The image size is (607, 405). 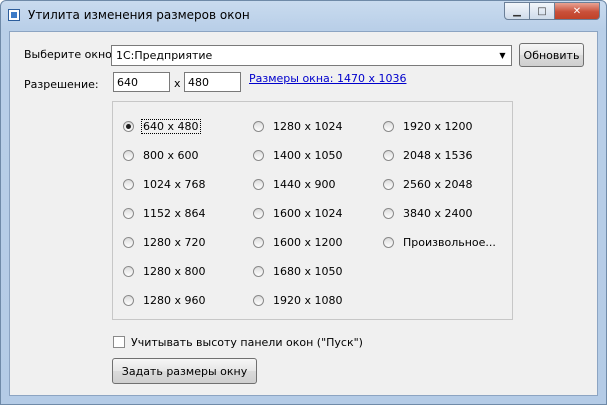 What do you see at coordinates (184, 371) in the screenshot?
I see `apply-size-button: Задать размеры окну` at bounding box center [184, 371].